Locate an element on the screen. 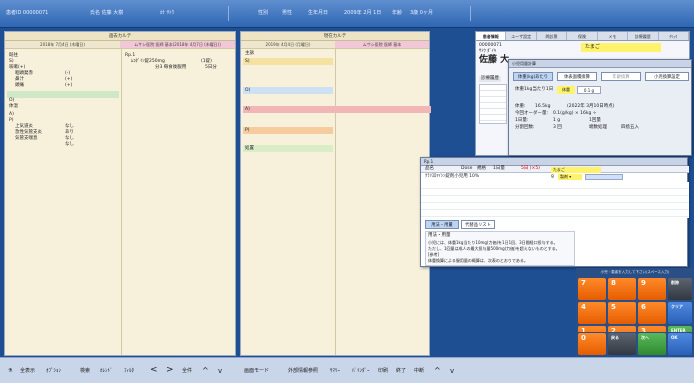  rx-header-dose: Dose is located at coordinates (467, 168).